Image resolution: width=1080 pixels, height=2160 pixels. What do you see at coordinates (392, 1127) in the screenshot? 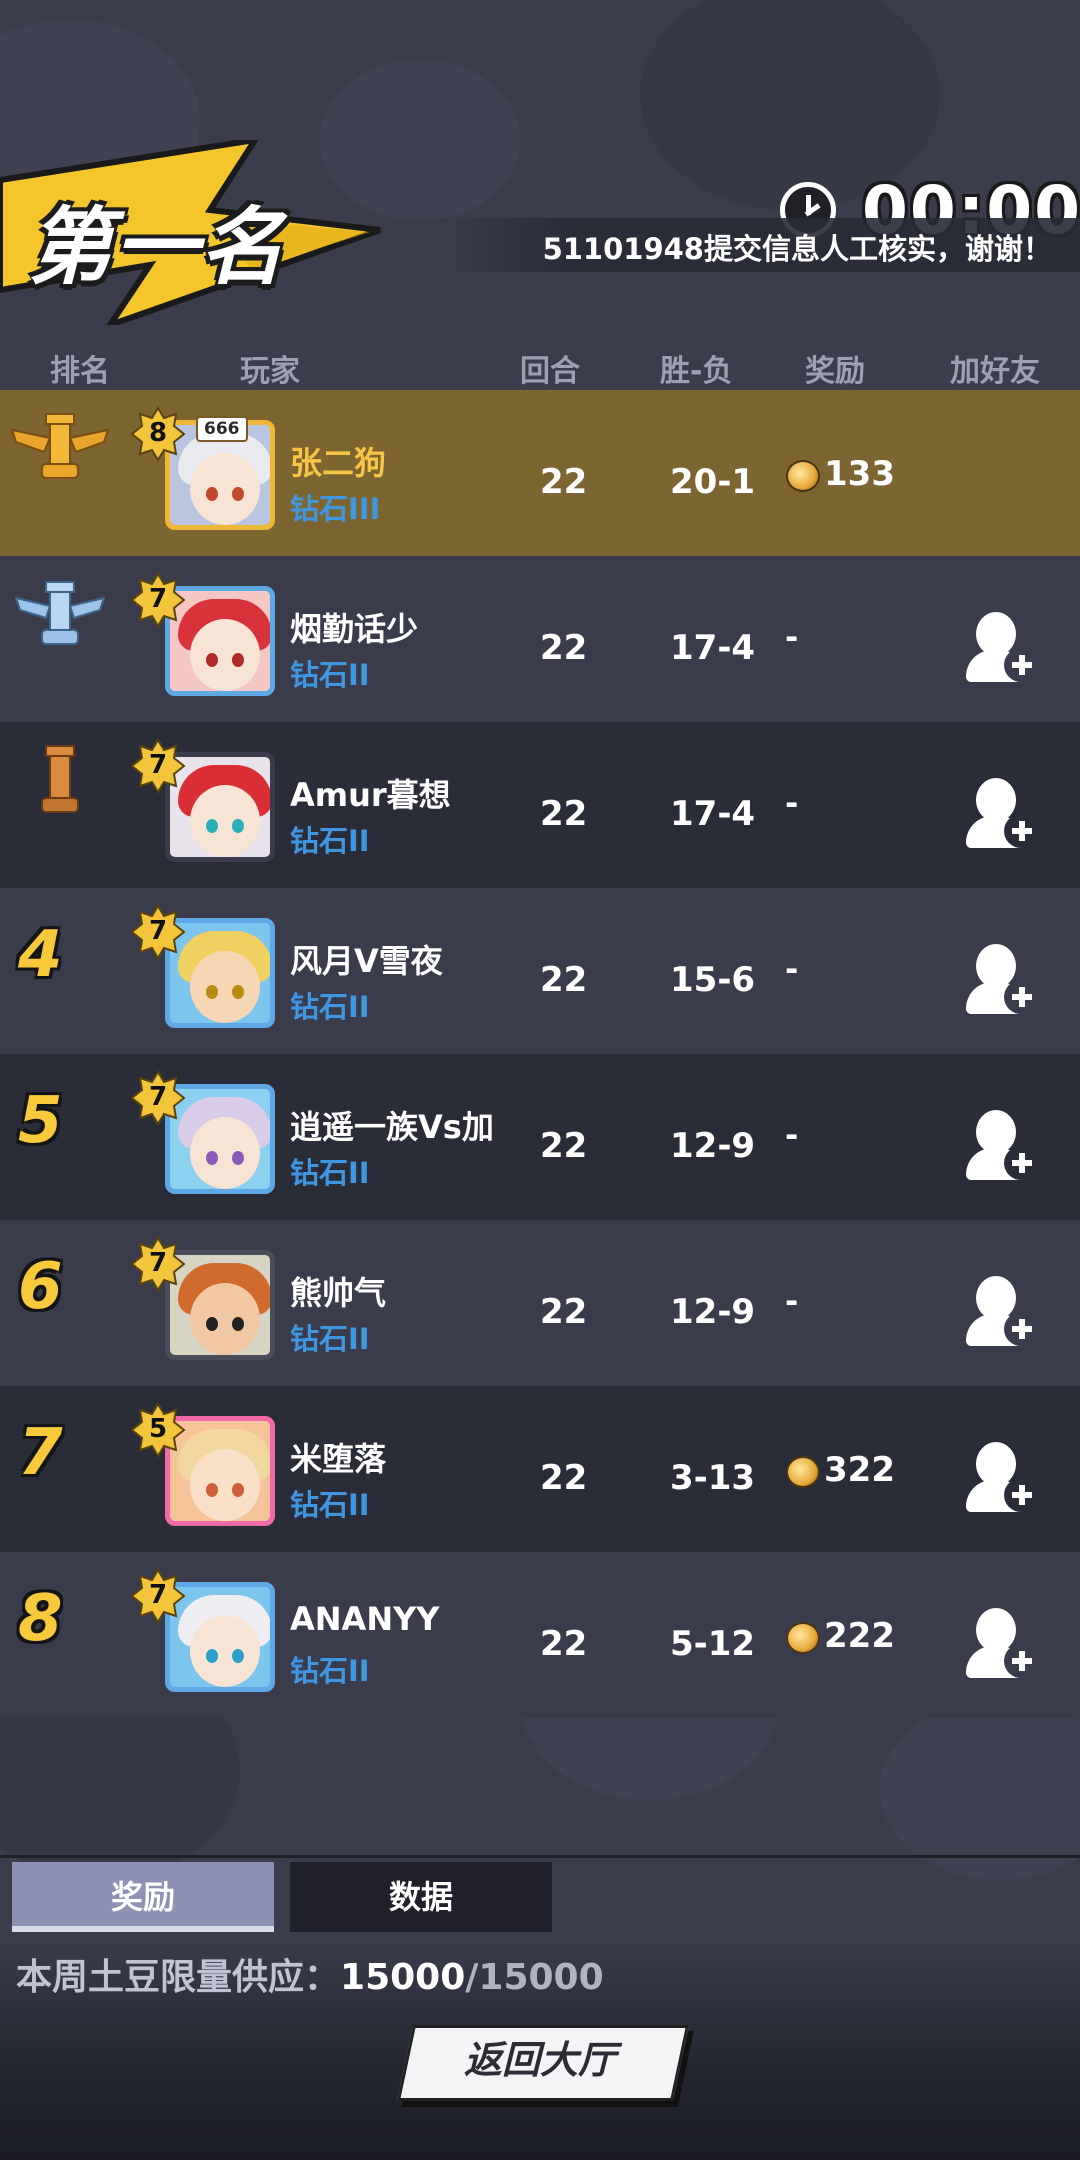
I see `player-name: 逍遥一族Vs加` at bounding box center [392, 1127].